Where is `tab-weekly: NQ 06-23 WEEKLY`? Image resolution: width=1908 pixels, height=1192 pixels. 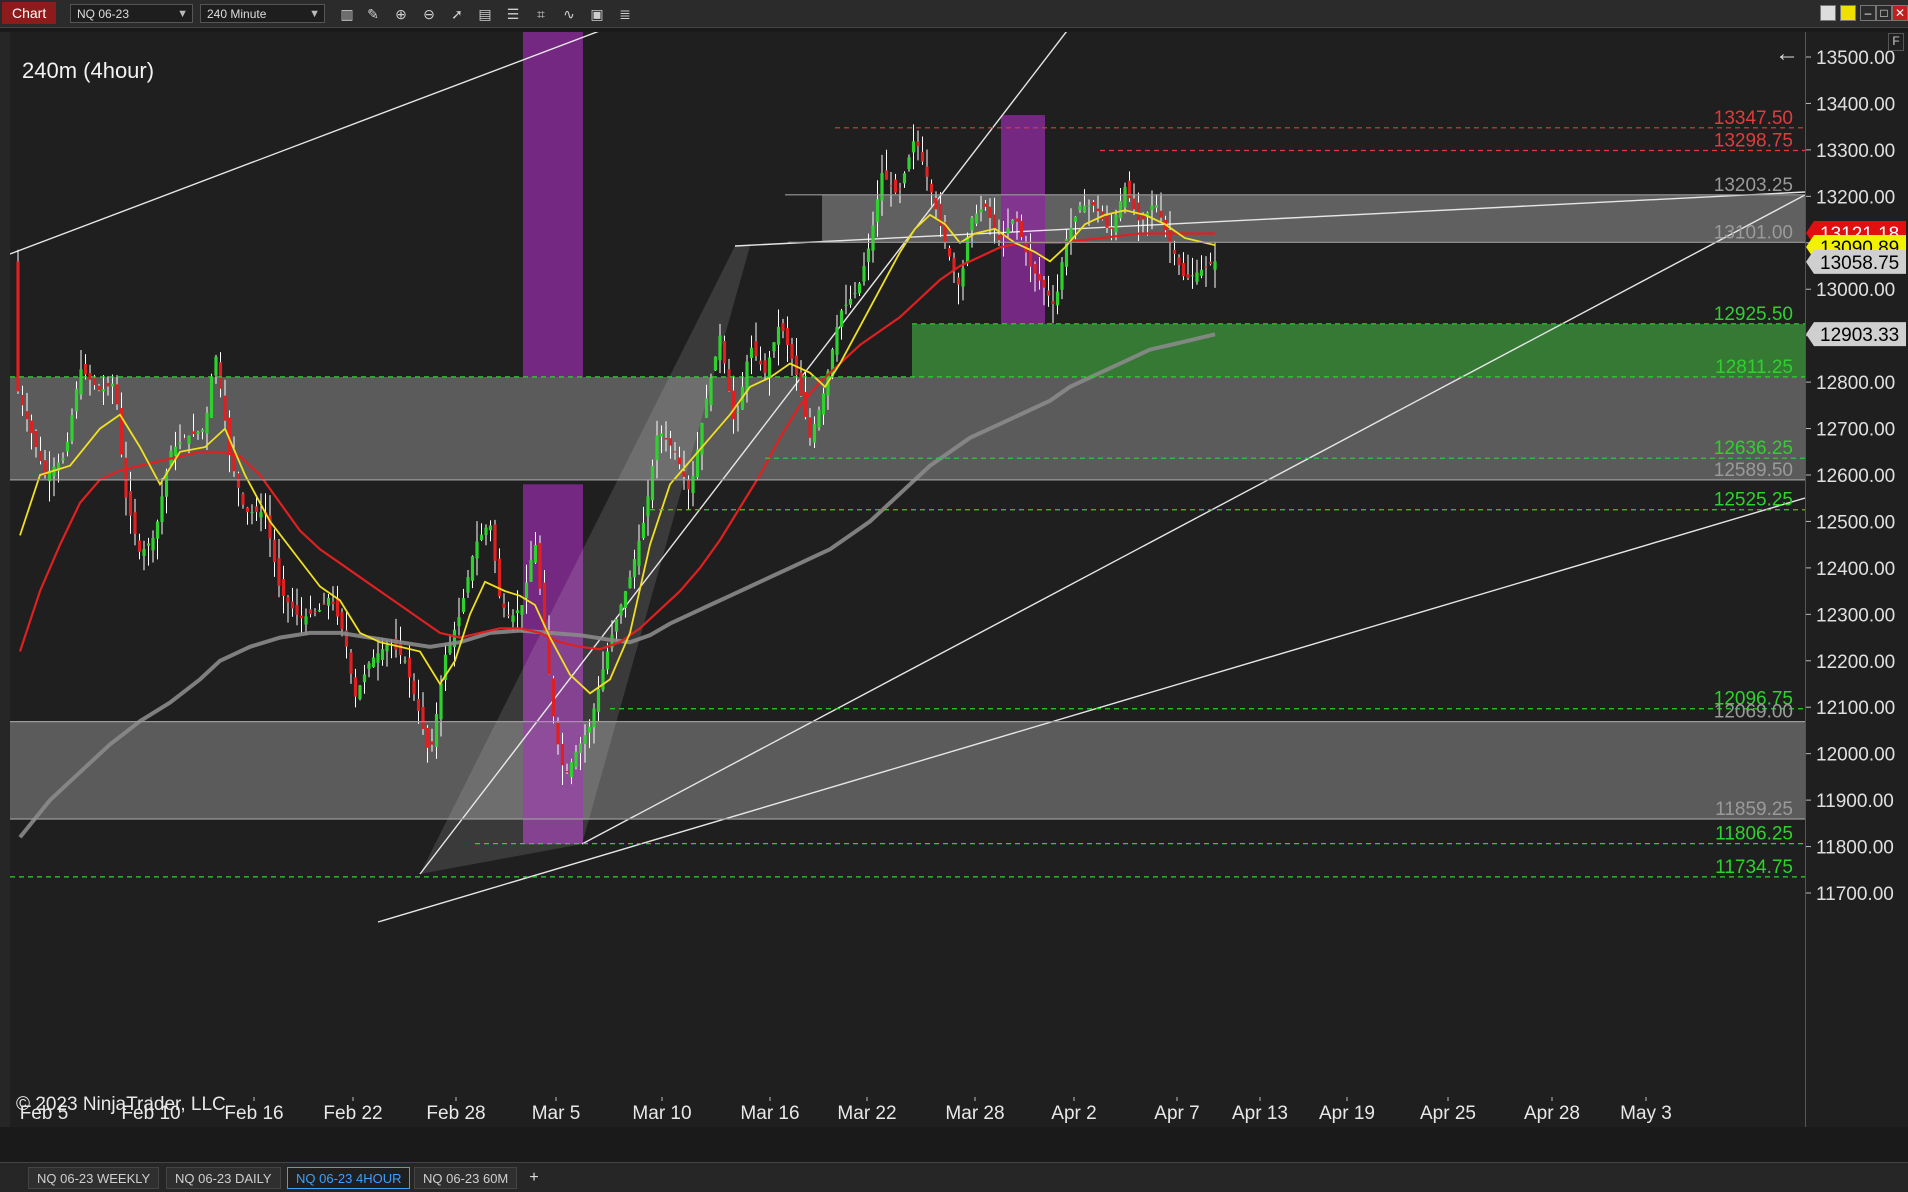
tab-weekly: NQ 06-23 WEEKLY is located at coordinates (94, 1178).